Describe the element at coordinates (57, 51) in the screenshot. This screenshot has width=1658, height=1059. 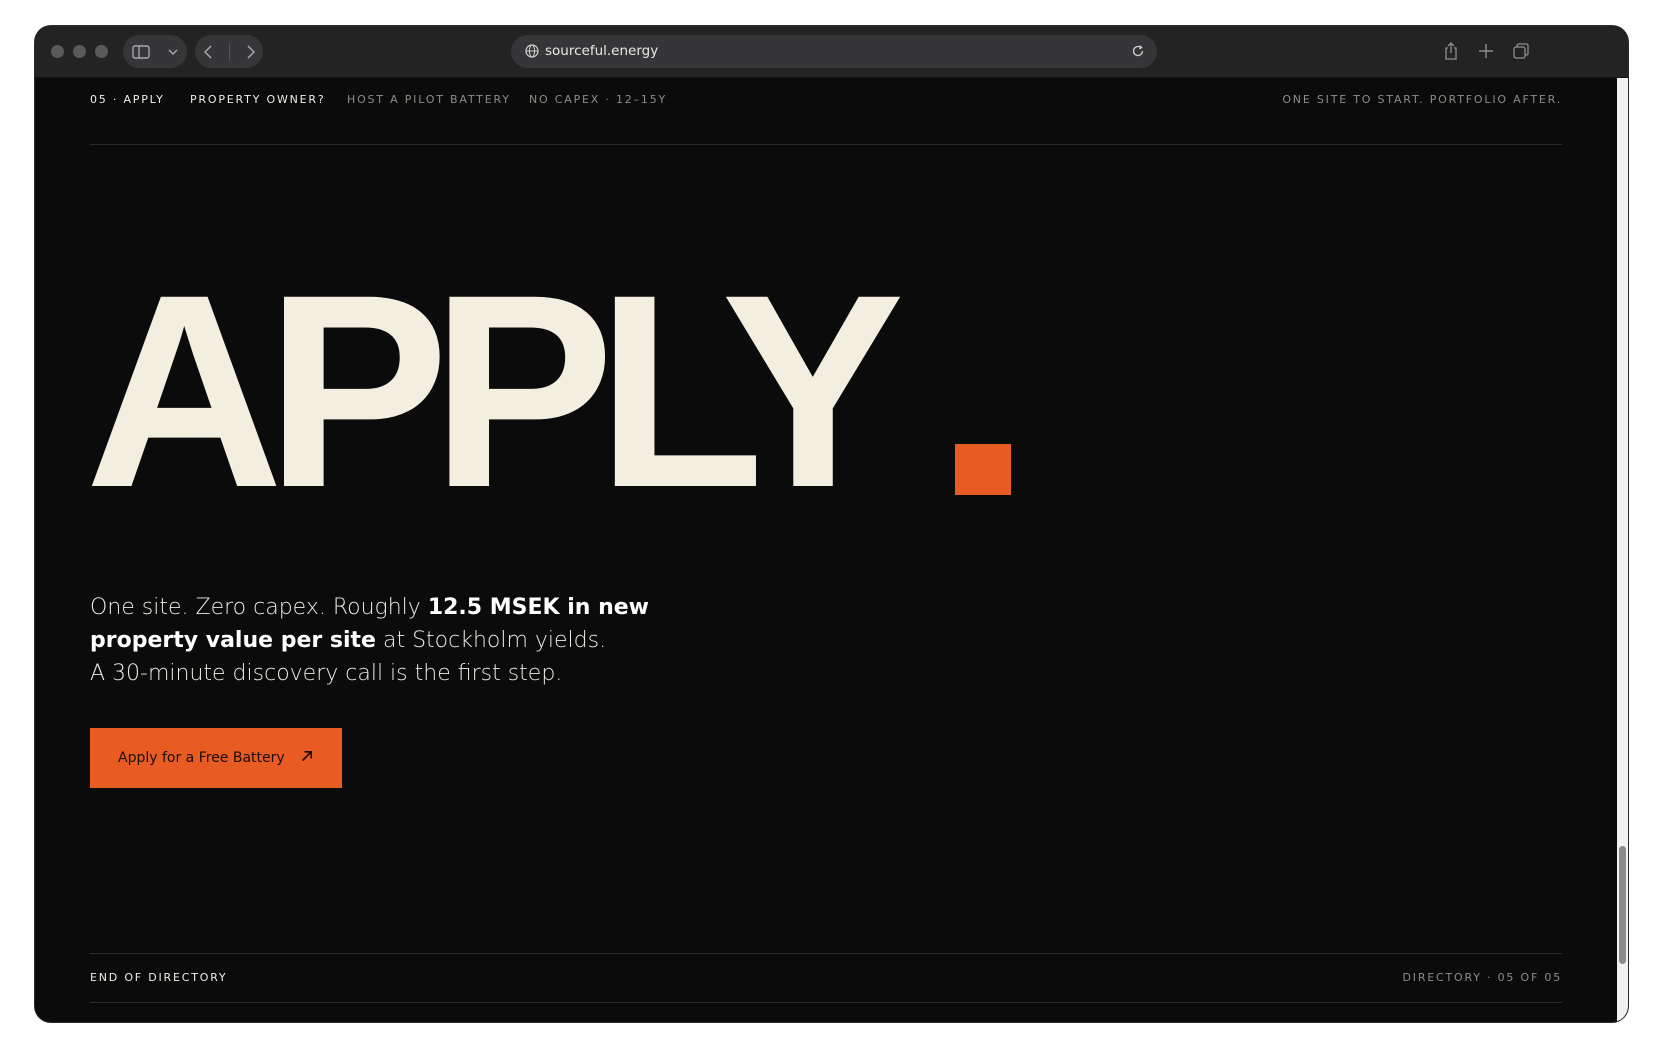
I see `close-window-button` at that location.